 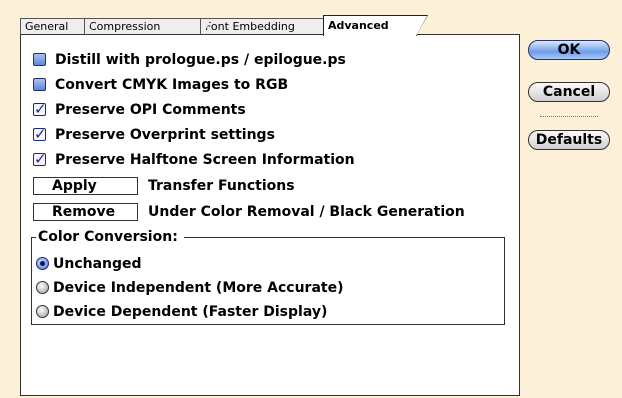 What do you see at coordinates (150, 110) in the screenshot?
I see `option-label: Preserve OPI Comments` at bounding box center [150, 110].